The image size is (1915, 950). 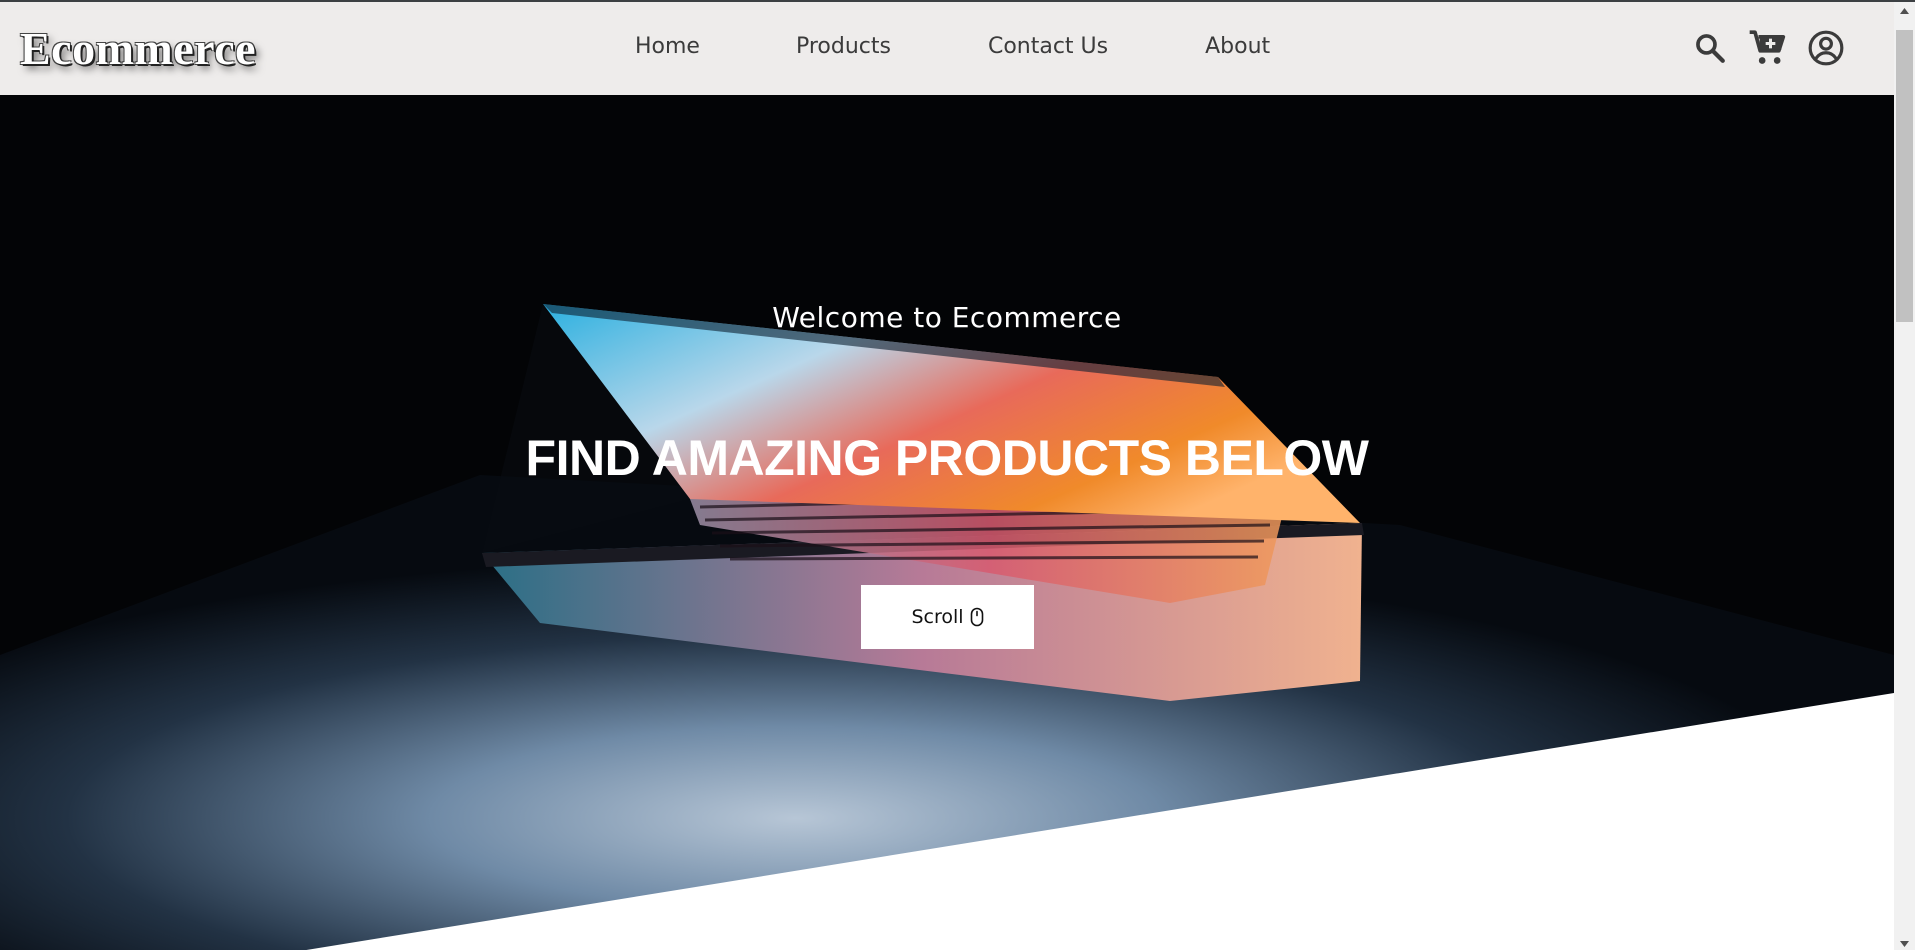 What do you see at coordinates (138, 48) in the screenshot?
I see `site-logo: Ecommerce` at bounding box center [138, 48].